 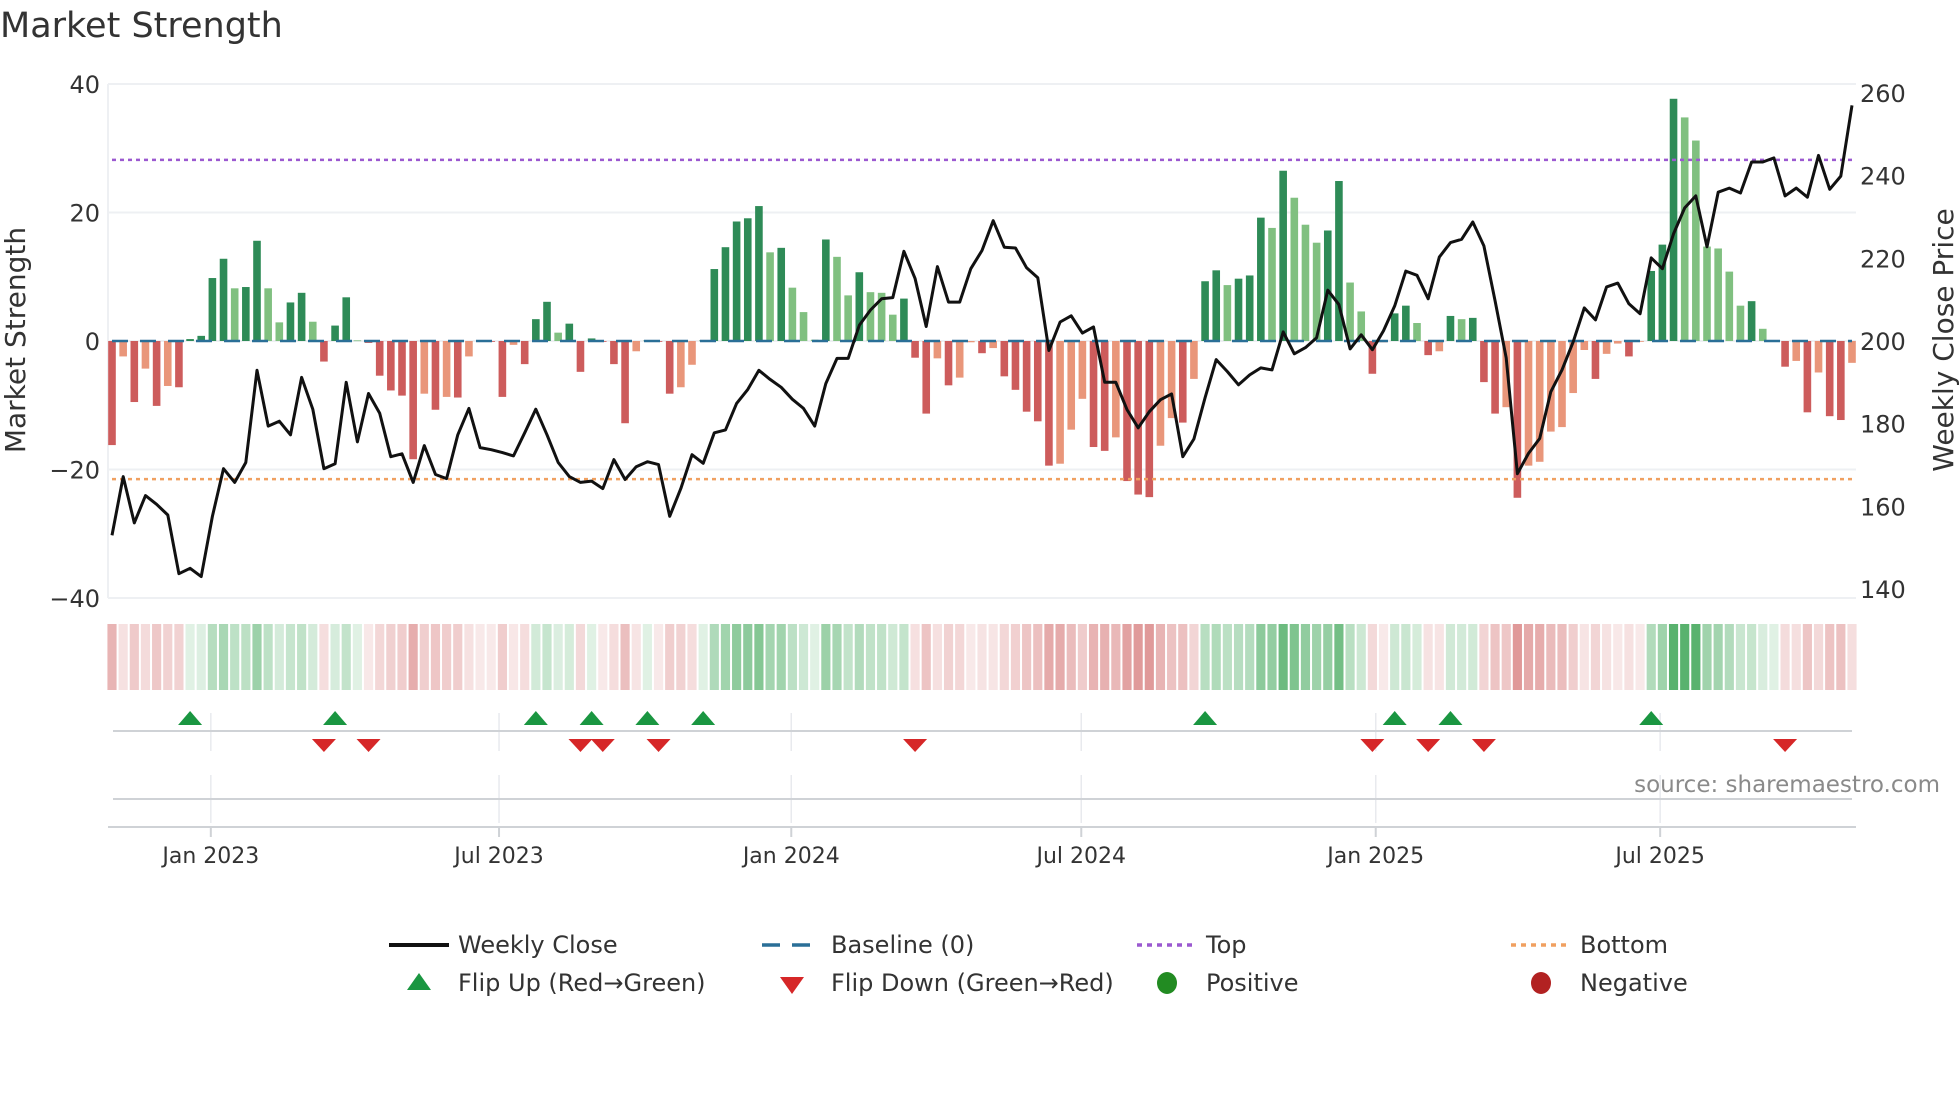 What do you see at coordinates (84, 214) in the screenshot?
I see `y-tick-label: 20` at bounding box center [84, 214].